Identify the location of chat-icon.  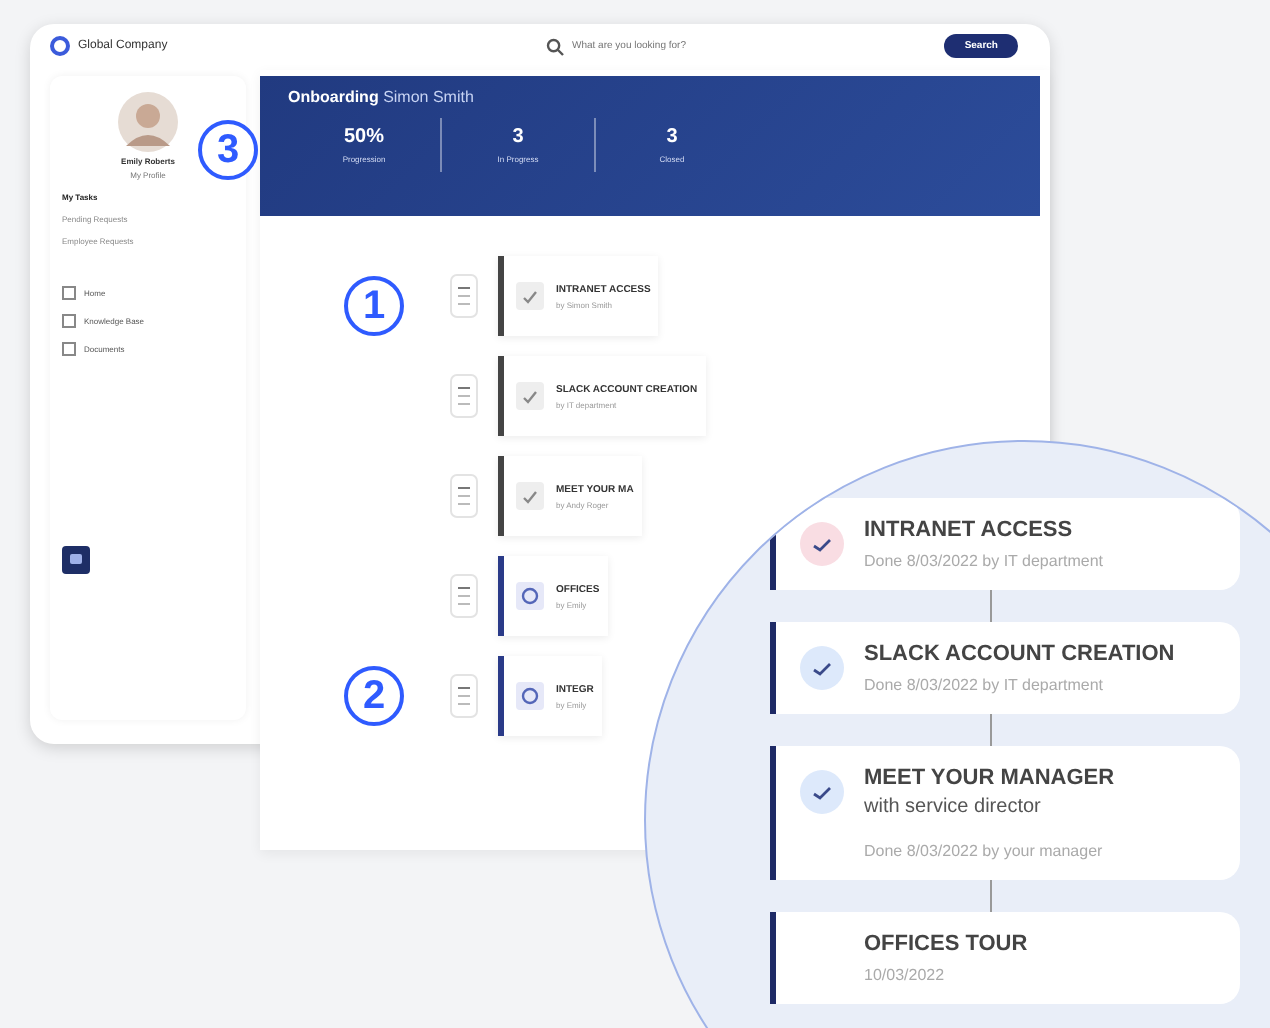
(76, 560).